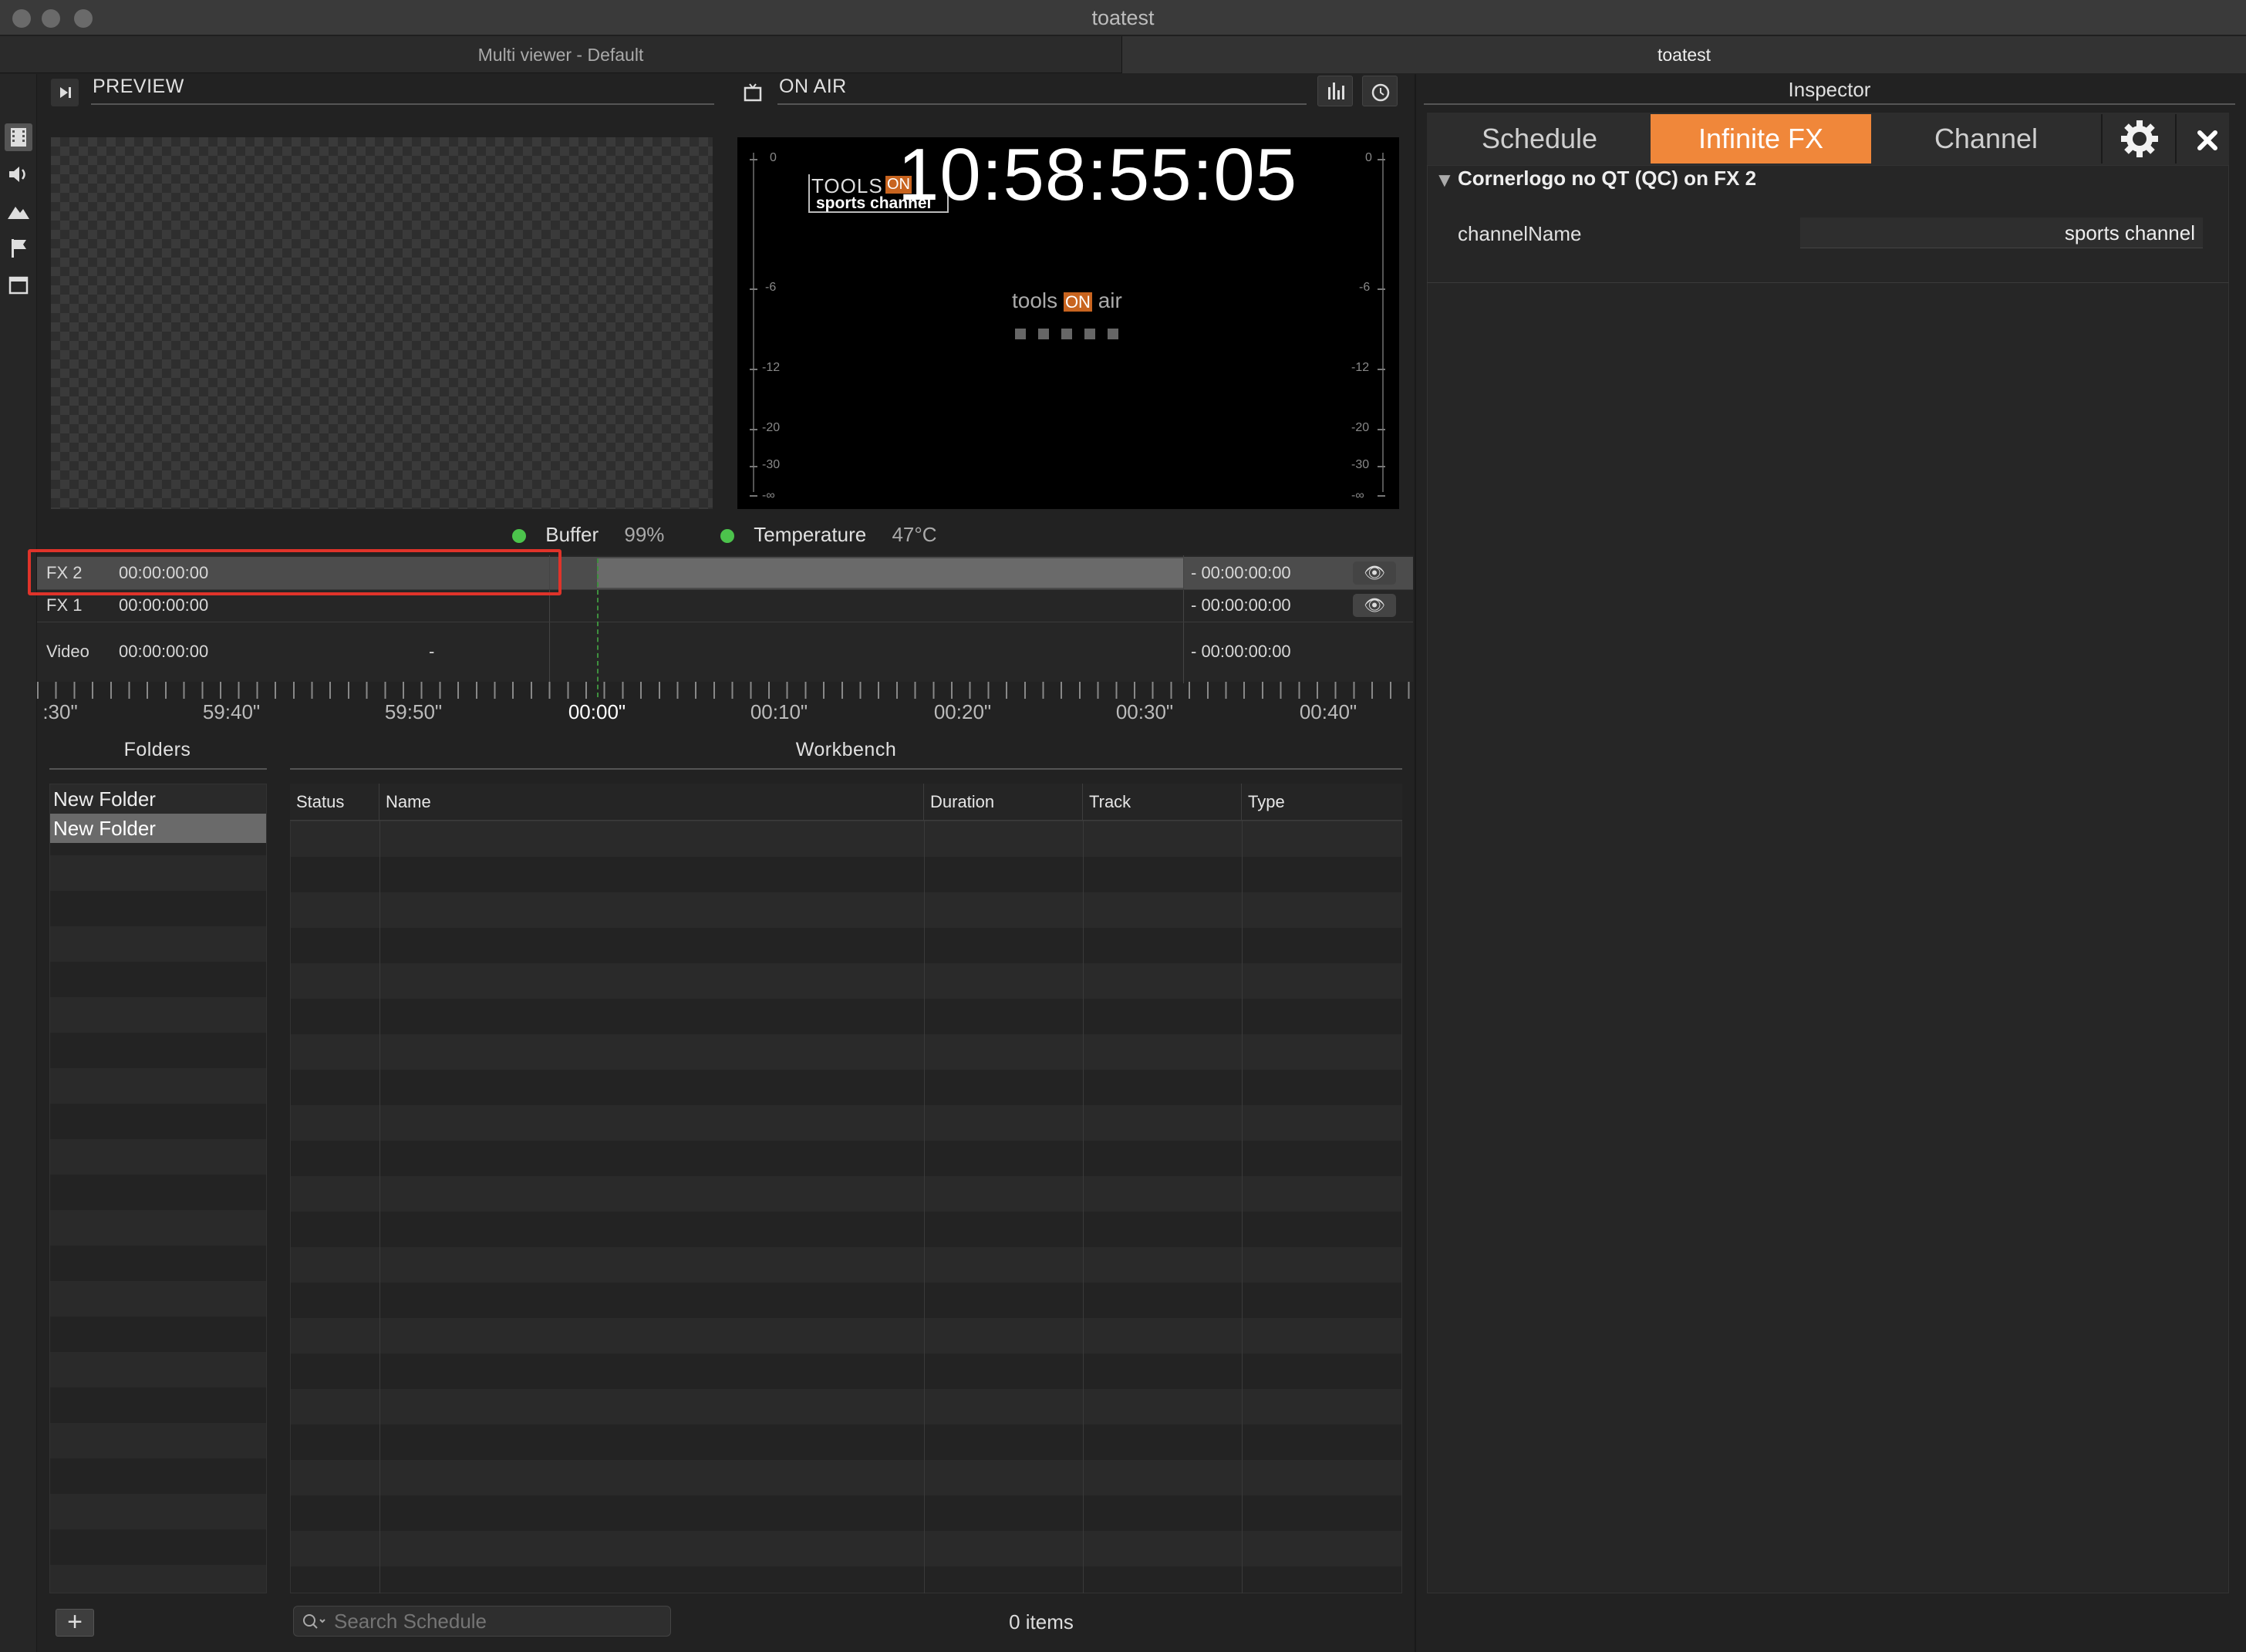 This screenshot has width=2246, height=1652. I want to click on playhead, so click(598, 627).